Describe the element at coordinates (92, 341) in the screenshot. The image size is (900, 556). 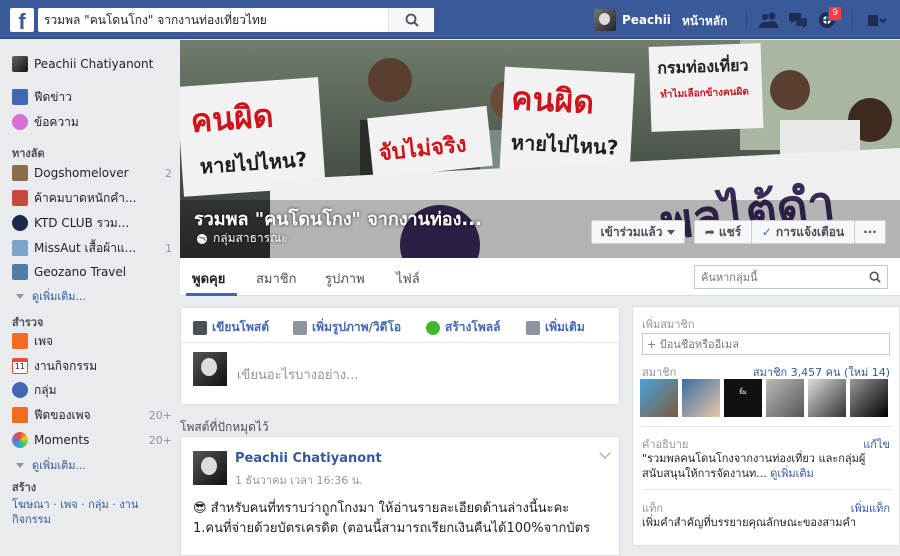
I see `sidebar-item-pages: เพจ` at that location.